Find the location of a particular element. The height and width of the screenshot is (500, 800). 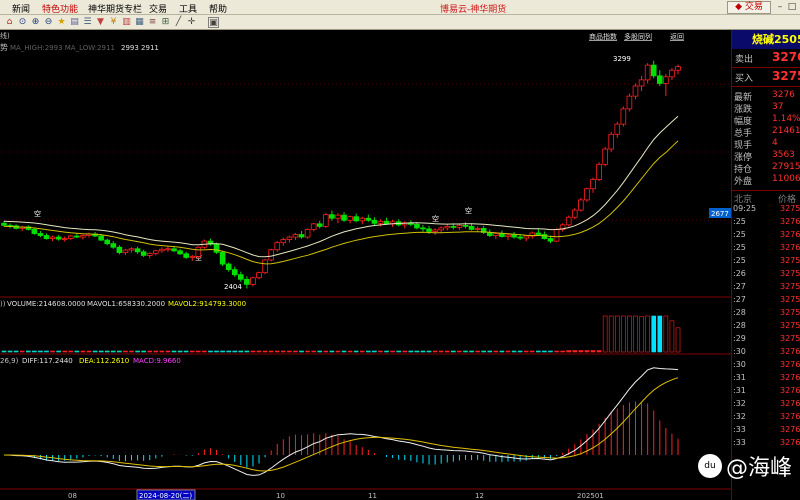

contract-name: 烧碱2505 is located at coordinates (766, 39).